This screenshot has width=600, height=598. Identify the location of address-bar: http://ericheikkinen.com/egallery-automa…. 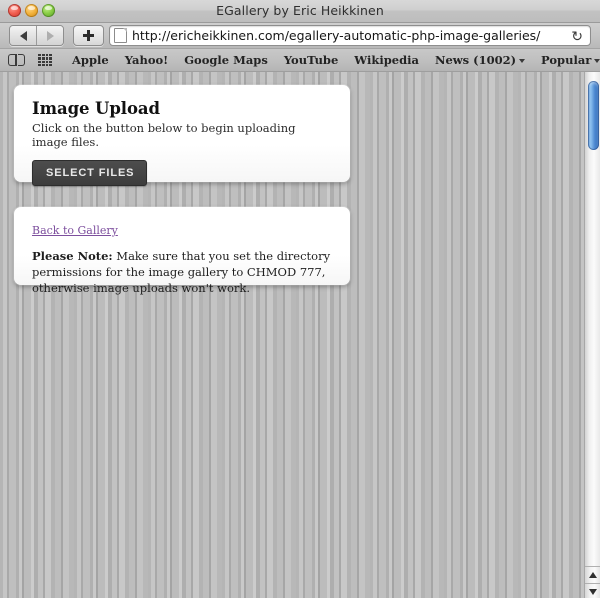
(350, 35).